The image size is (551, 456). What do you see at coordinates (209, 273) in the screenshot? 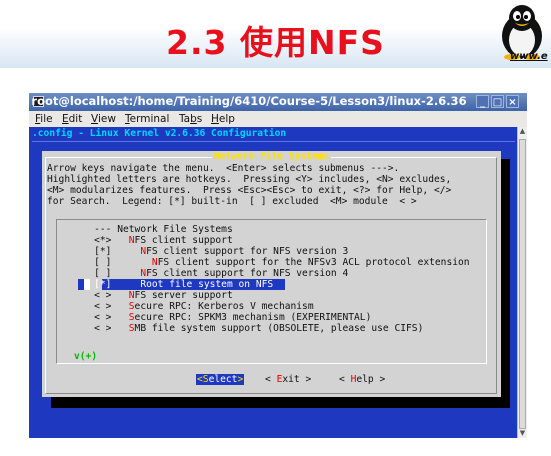
I see `menu-item: [ ] NFS client support for NFS version 4` at bounding box center [209, 273].